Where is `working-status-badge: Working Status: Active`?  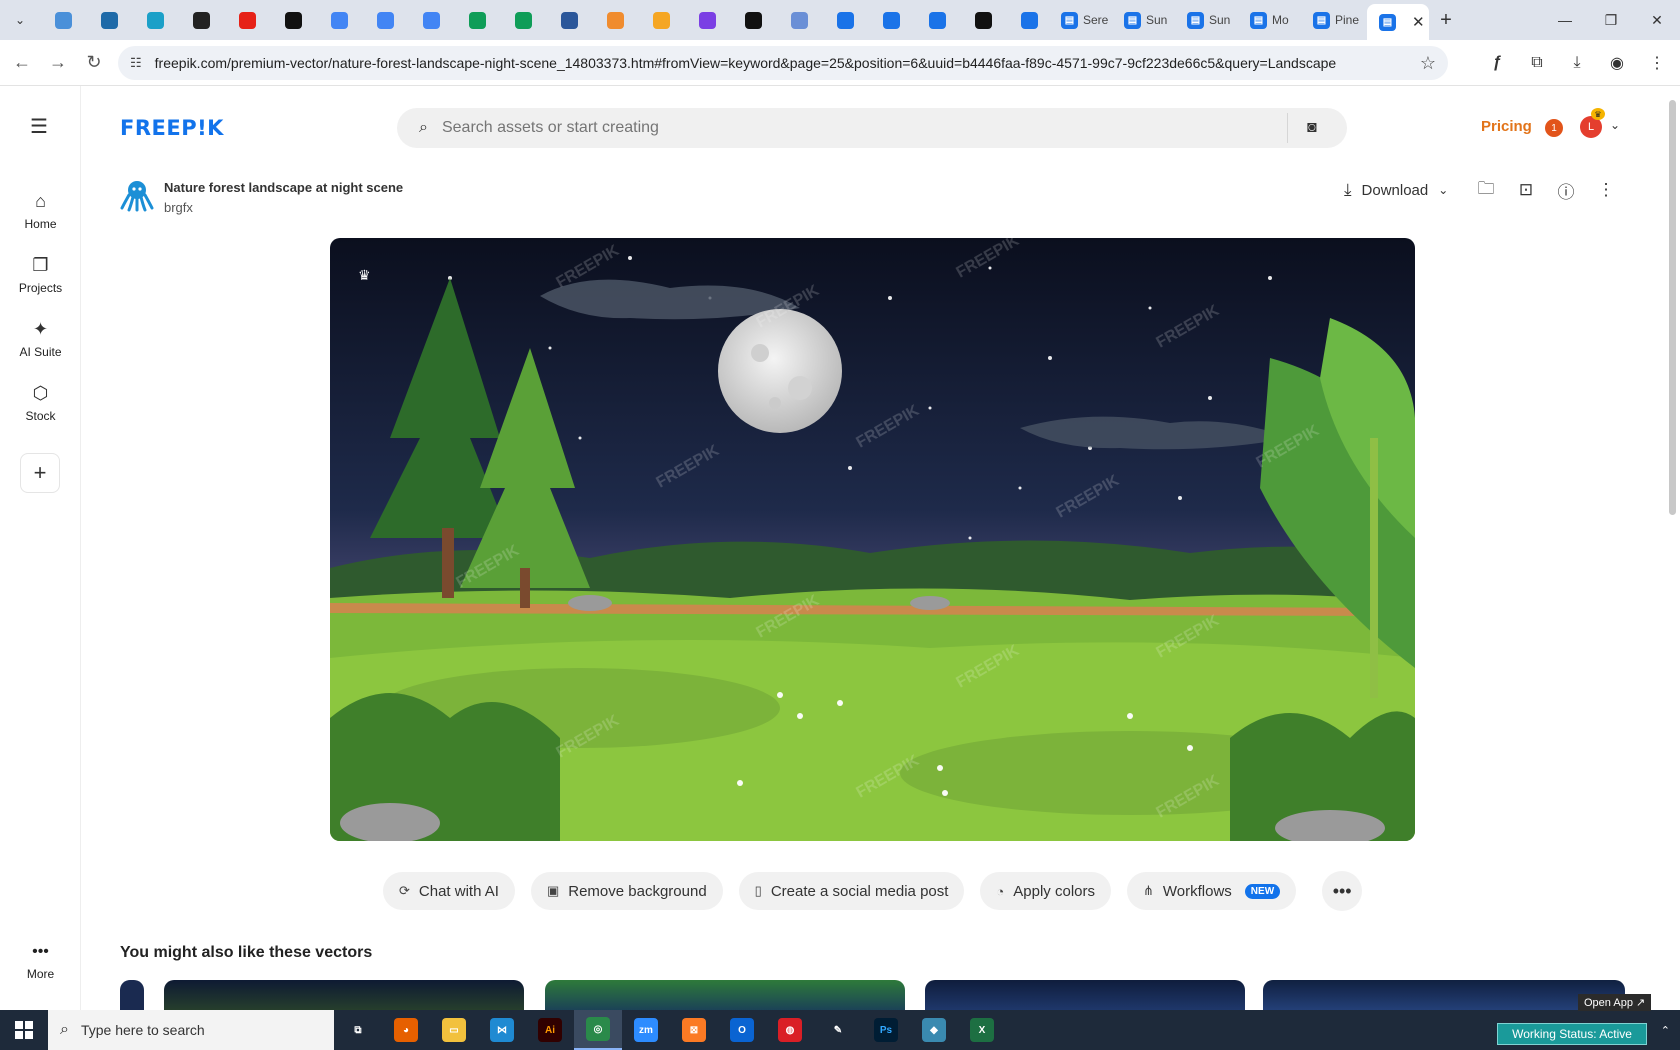 working-status-badge: Working Status: Active is located at coordinates (1572, 1034).